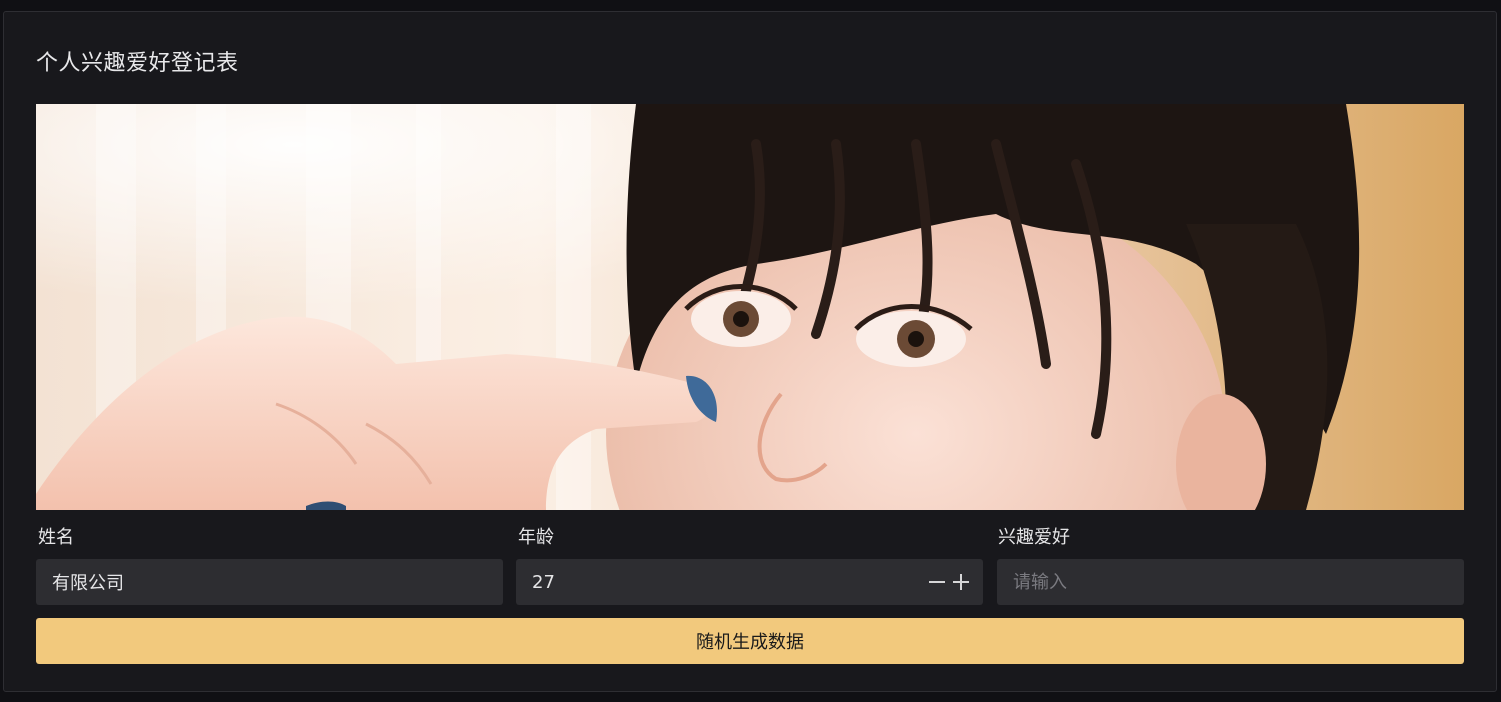  What do you see at coordinates (137, 63) in the screenshot?
I see `page-title: 个人兴趣爱好登记表` at bounding box center [137, 63].